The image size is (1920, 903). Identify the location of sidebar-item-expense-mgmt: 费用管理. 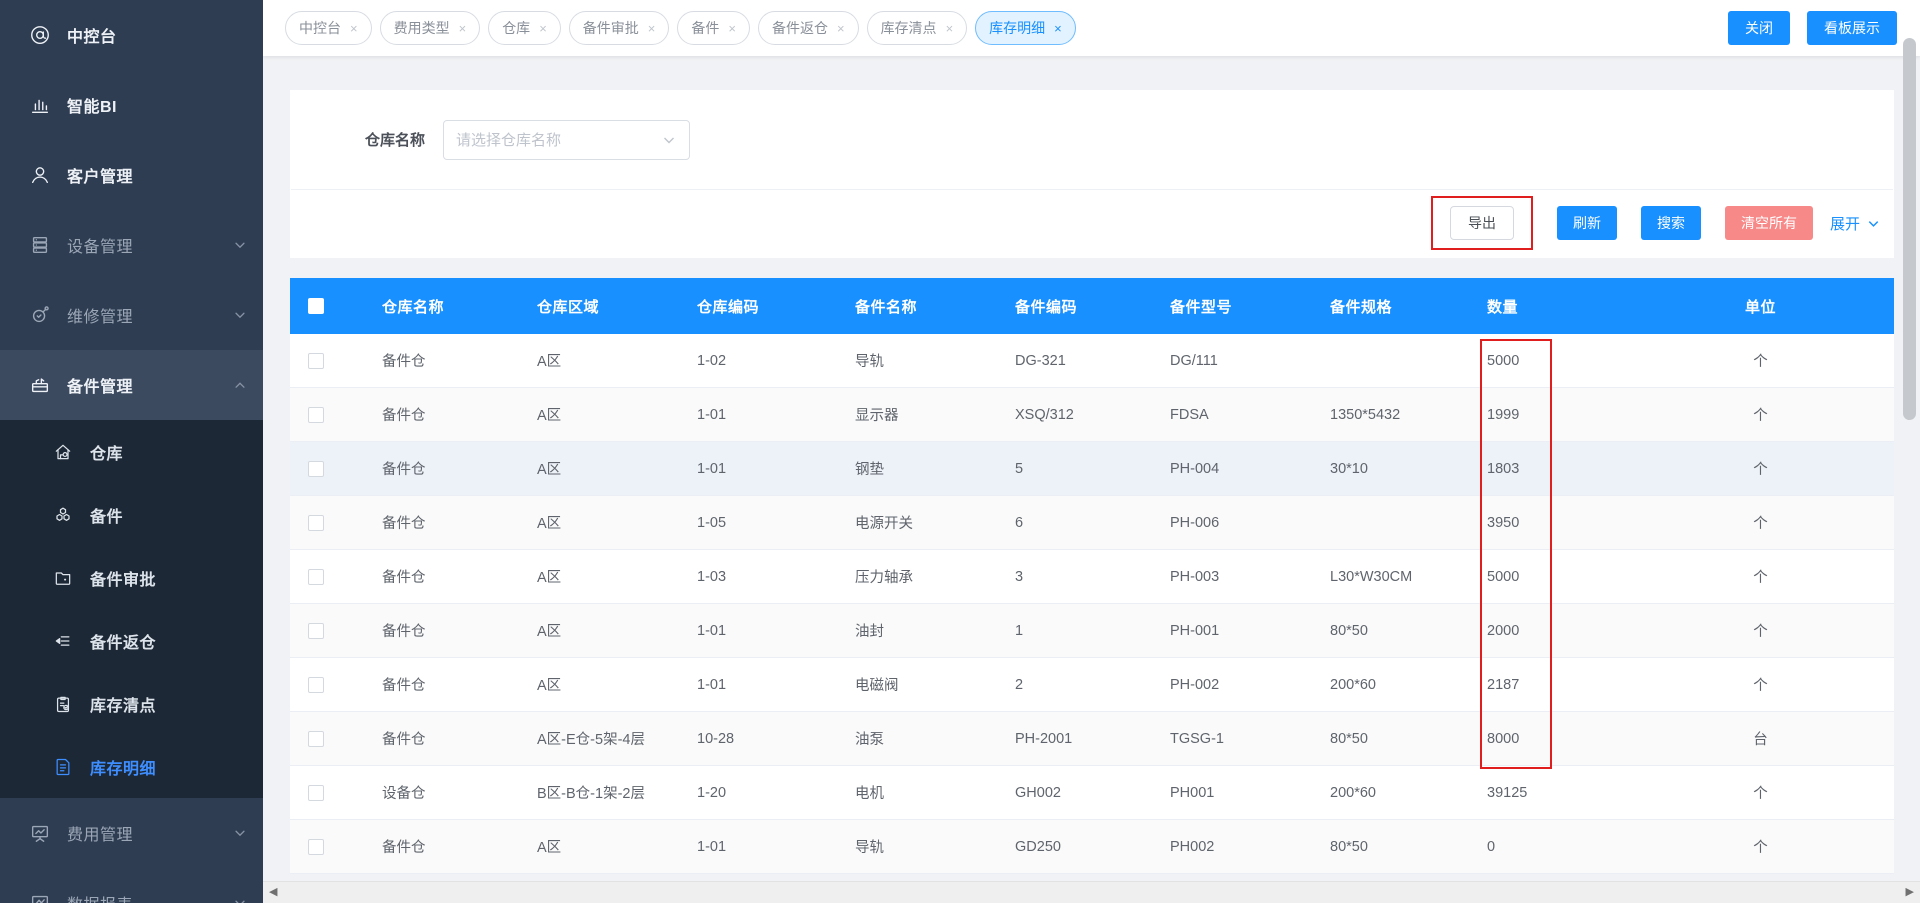
(131, 833).